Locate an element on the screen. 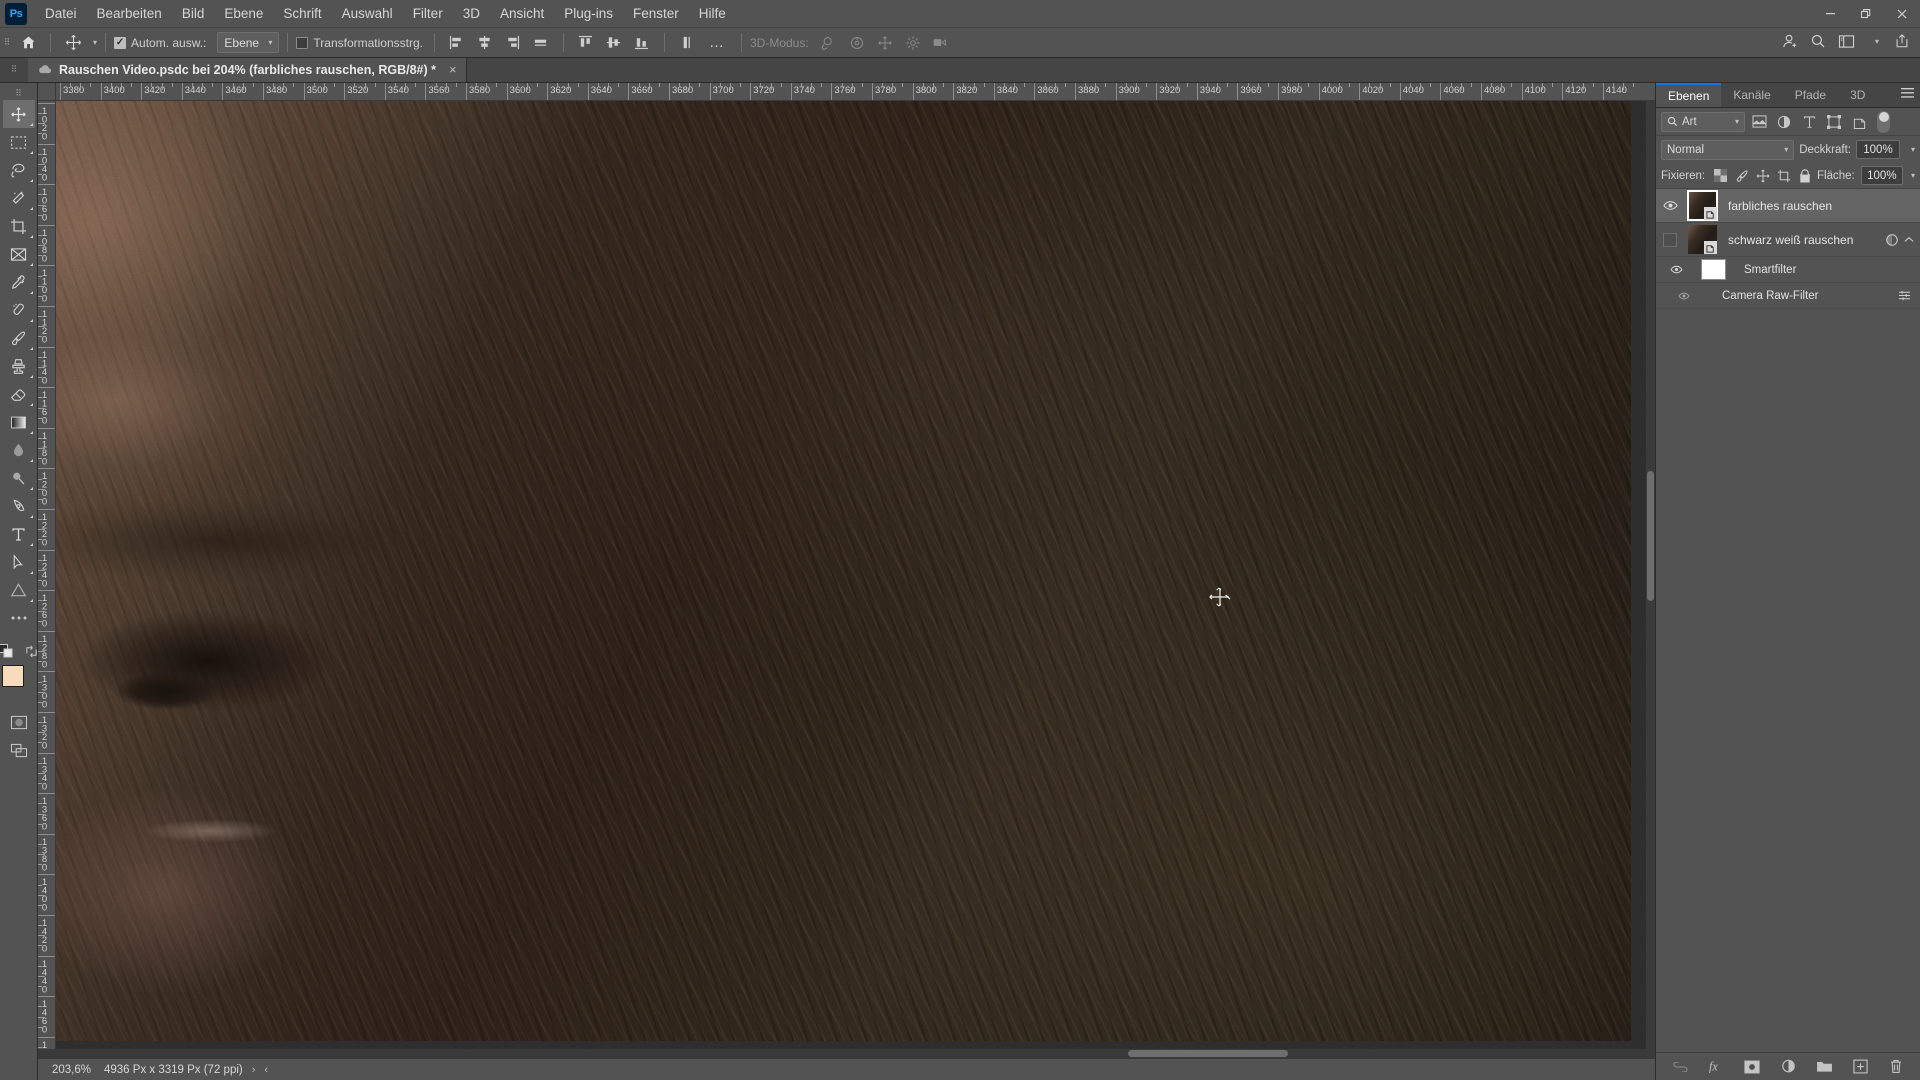 This screenshot has width=1920, height=1080. camera-raw-visibility-toggle is located at coordinates (1684, 296).